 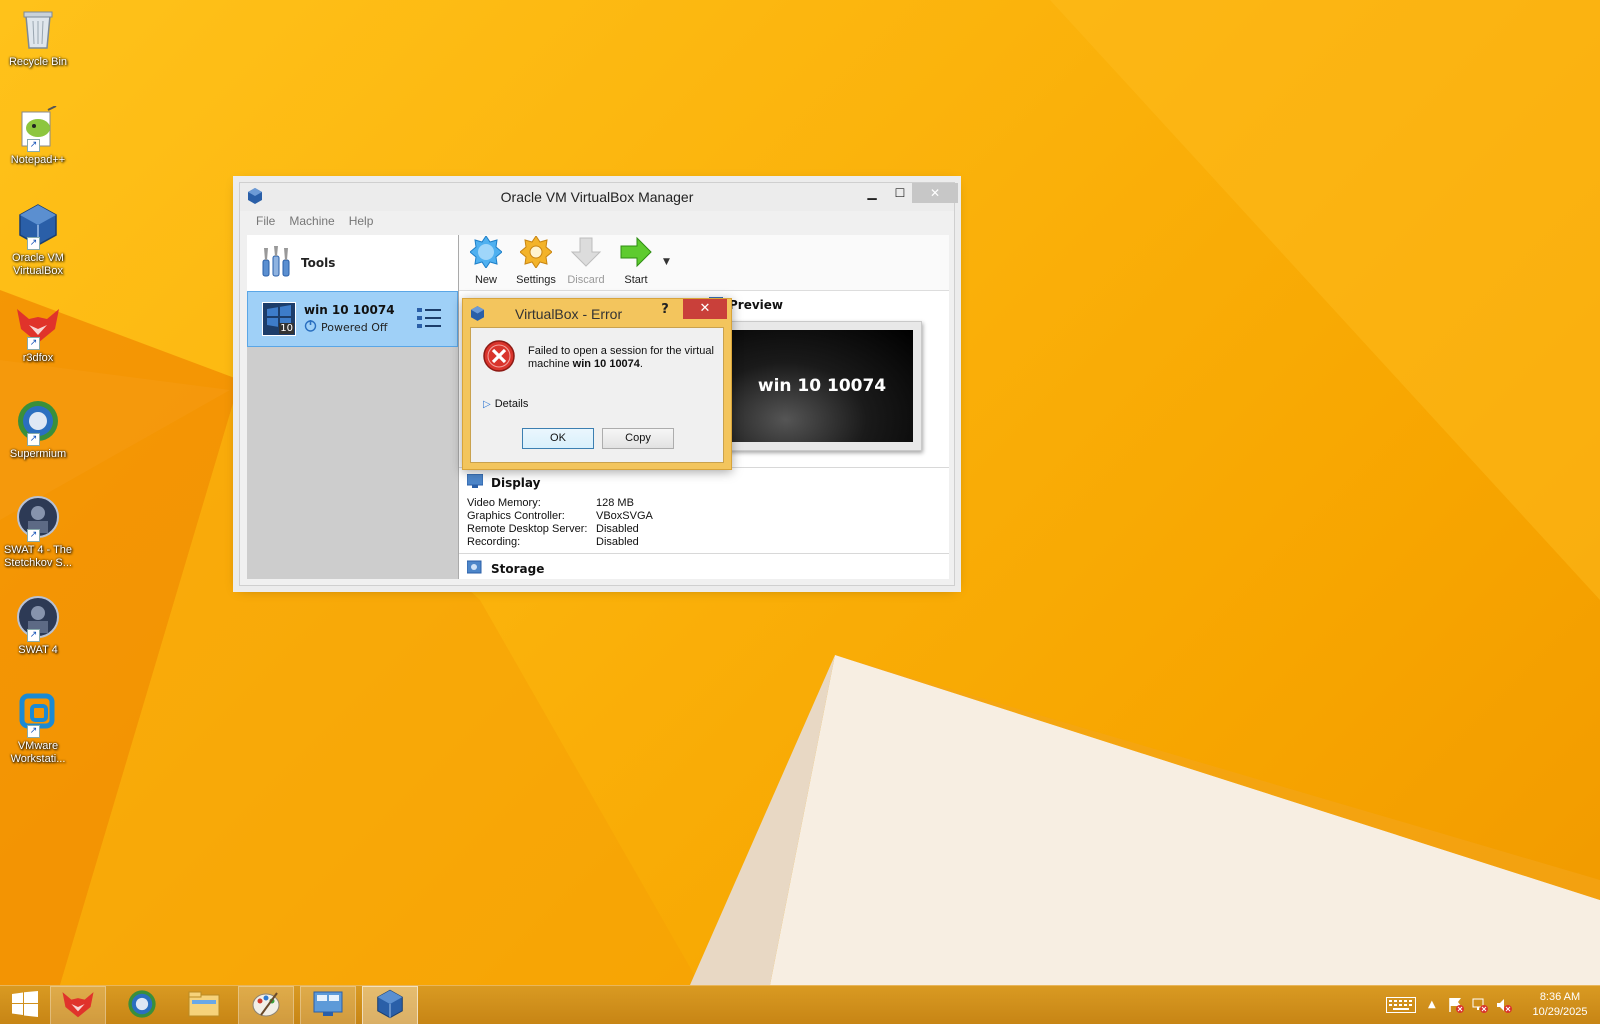 I want to click on new-button: New, so click(x=486, y=262).